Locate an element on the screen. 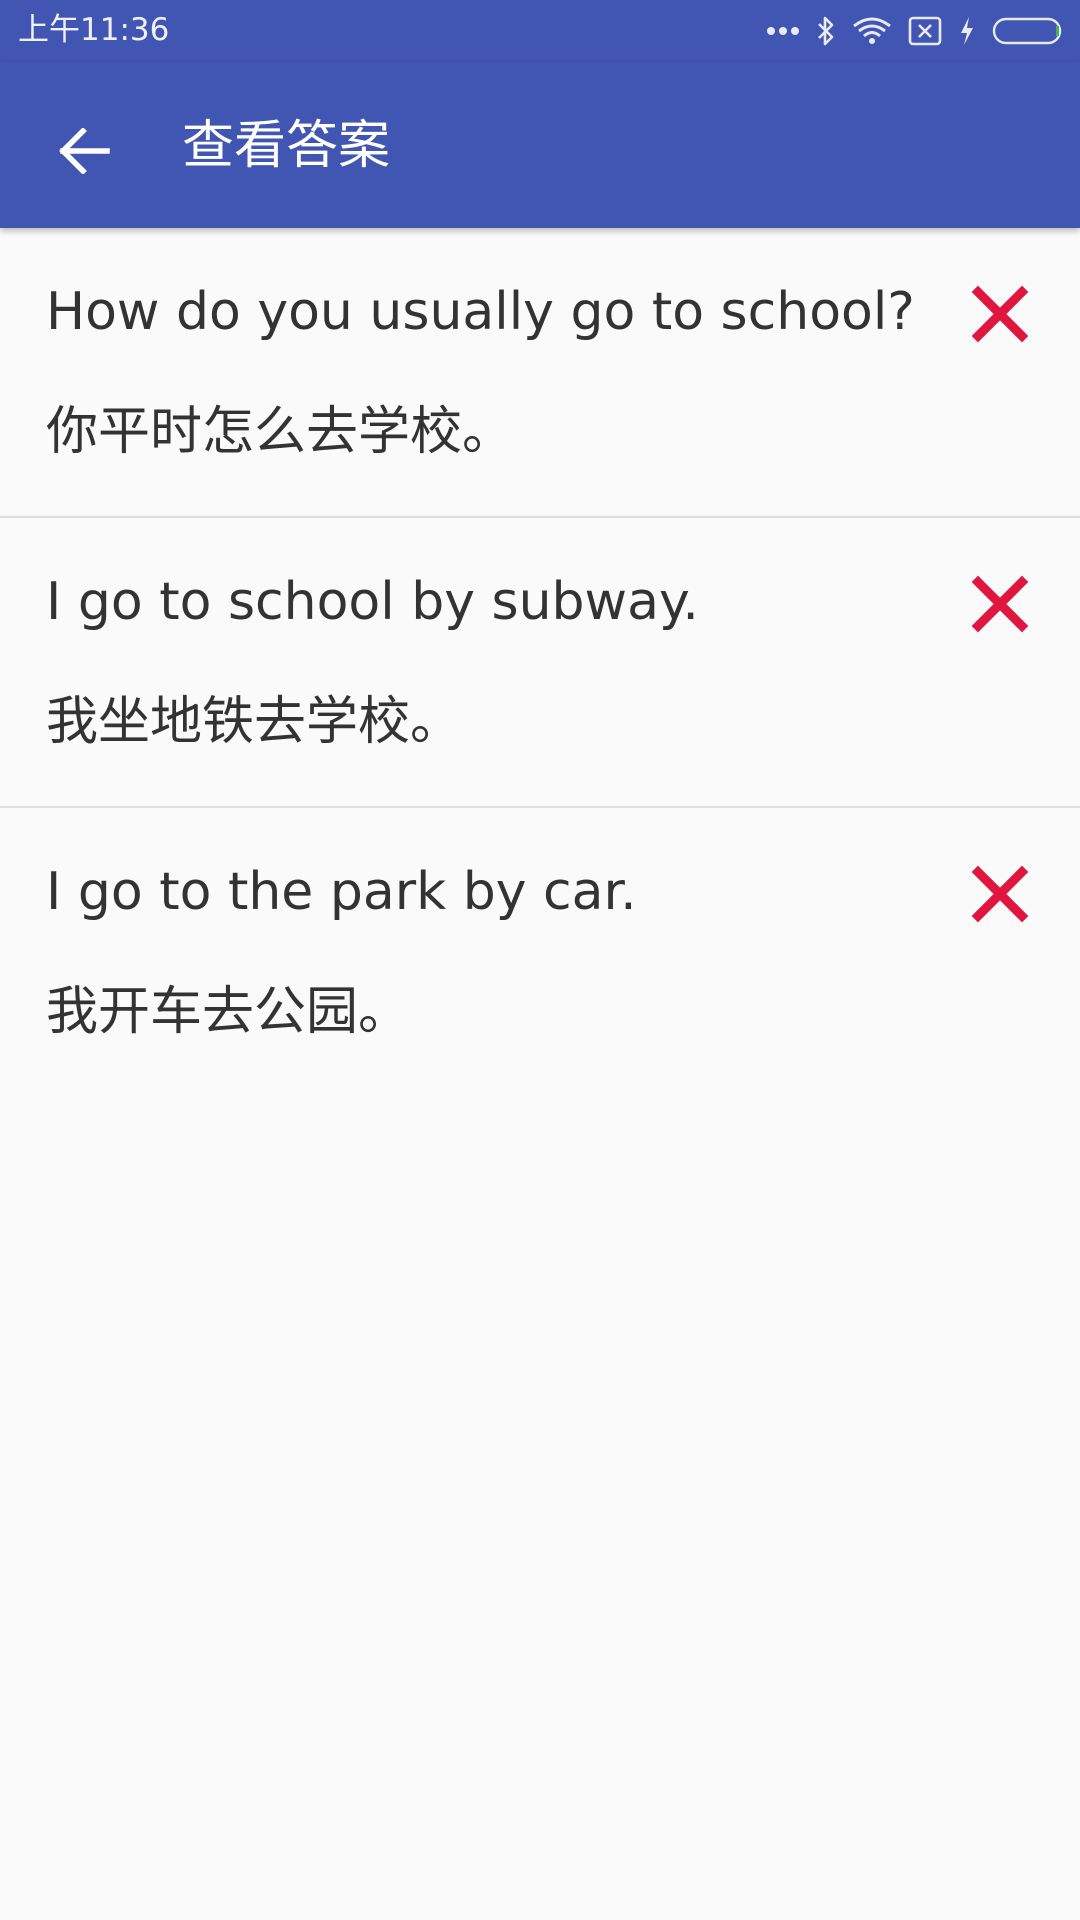 The width and height of the screenshot is (1080, 1920). wifi-icon is located at coordinates (872, 30).